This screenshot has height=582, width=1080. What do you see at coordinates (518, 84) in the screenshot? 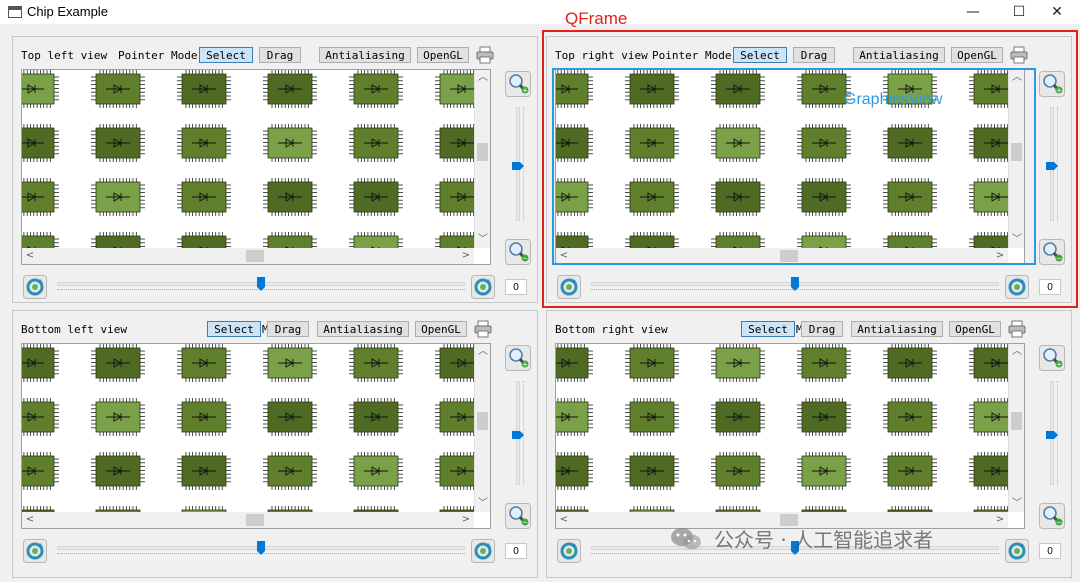
I see `zoom-in-icon: +` at bounding box center [518, 84].